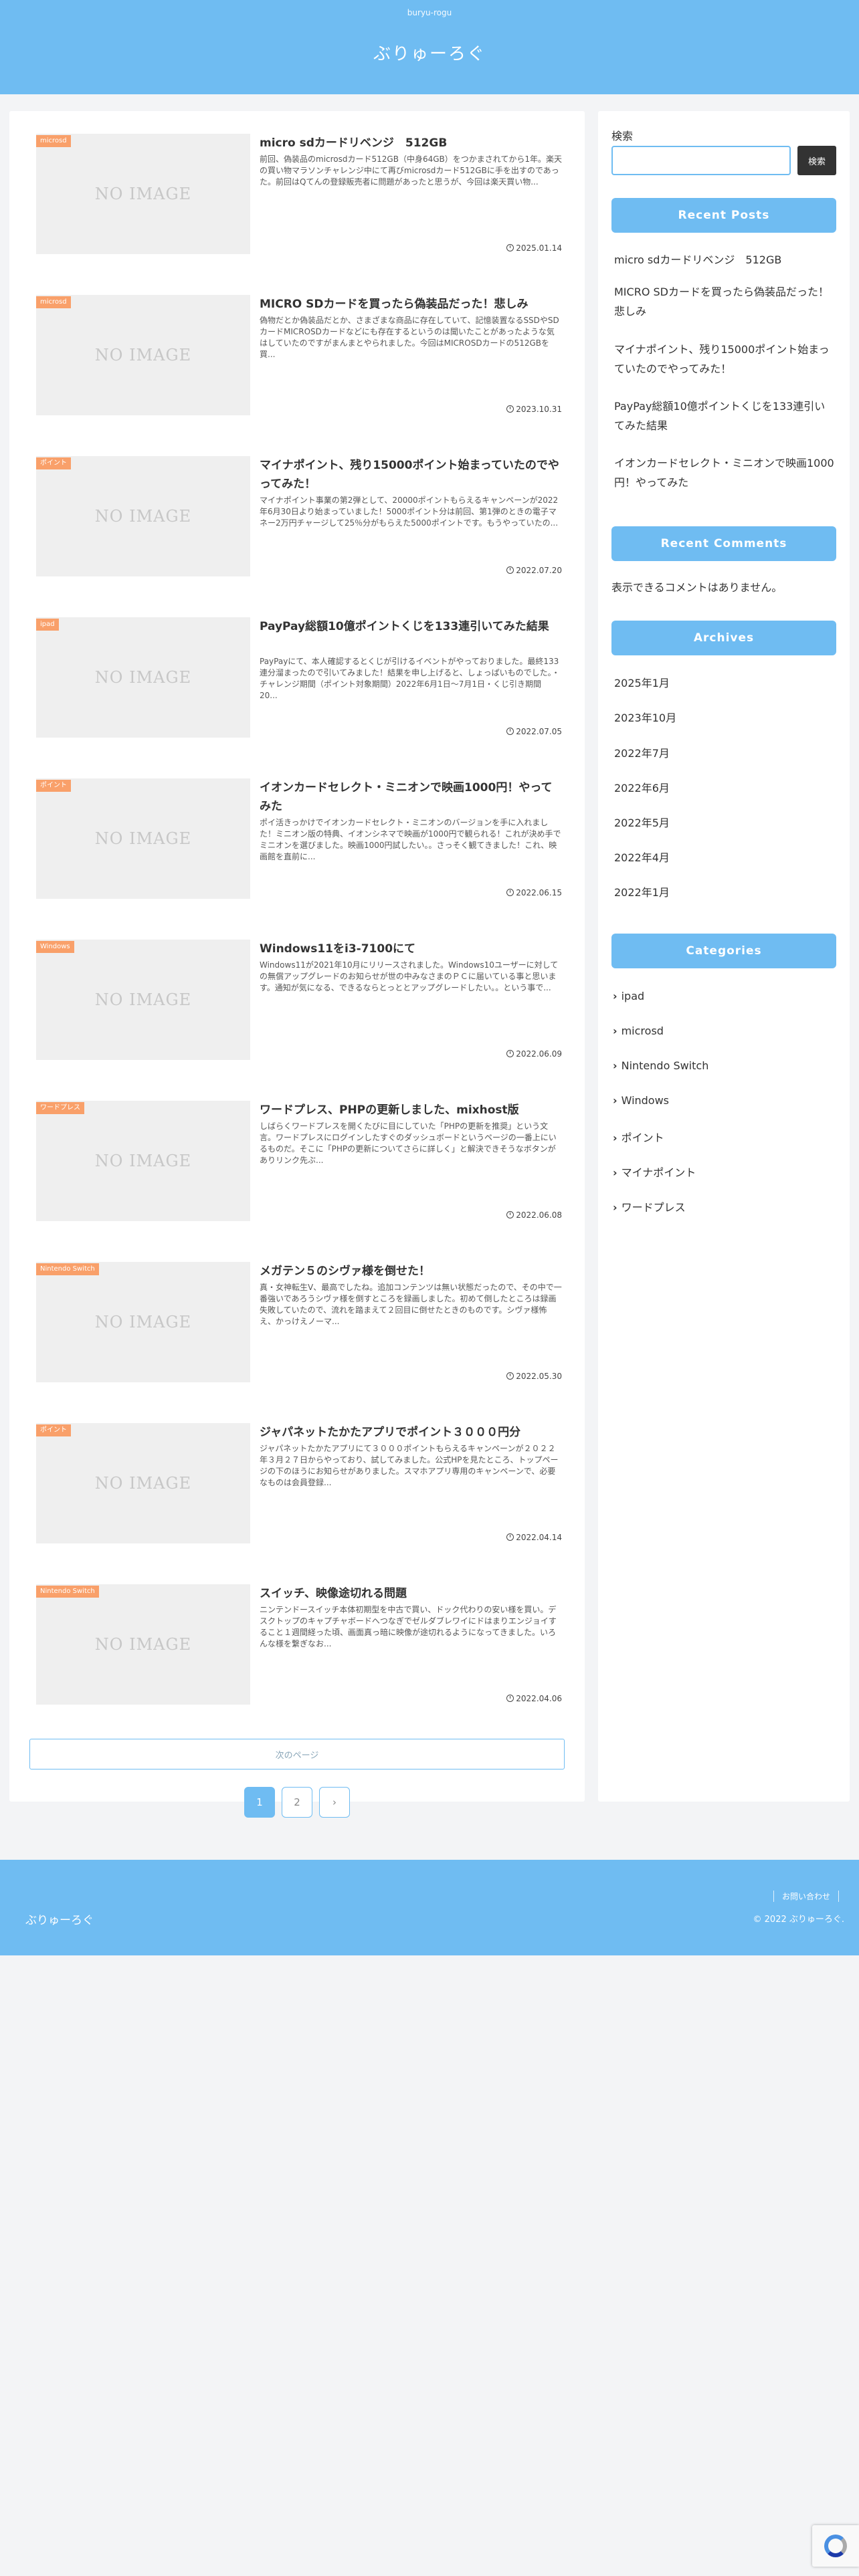 The image size is (859, 2576). Describe the element at coordinates (655, 1172) in the screenshot. I see `category-link: マイナポイント` at that location.